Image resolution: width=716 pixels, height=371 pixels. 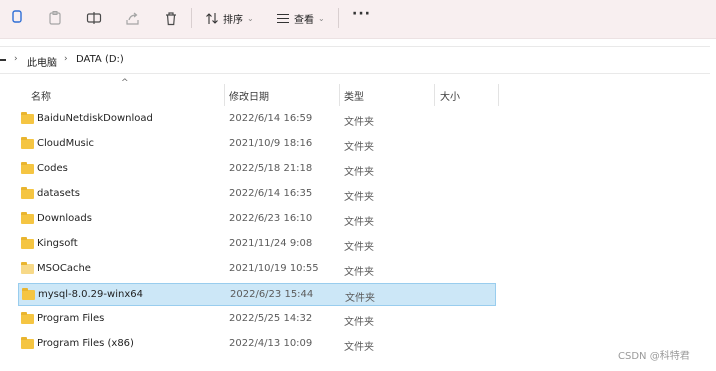 I want to click on sort-label: 排序, so click(x=233, y=20).